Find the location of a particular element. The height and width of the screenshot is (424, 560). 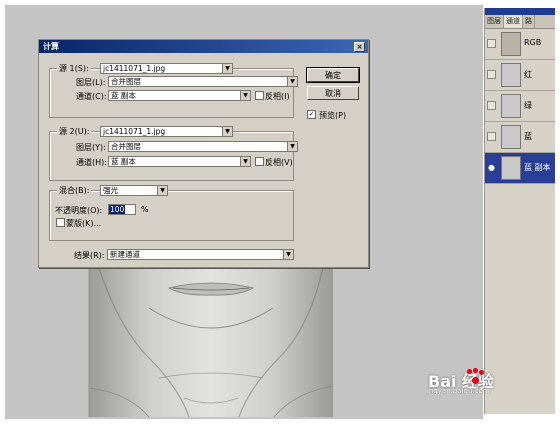

result-label: 结果(R): is located at coordinates (89, 255).